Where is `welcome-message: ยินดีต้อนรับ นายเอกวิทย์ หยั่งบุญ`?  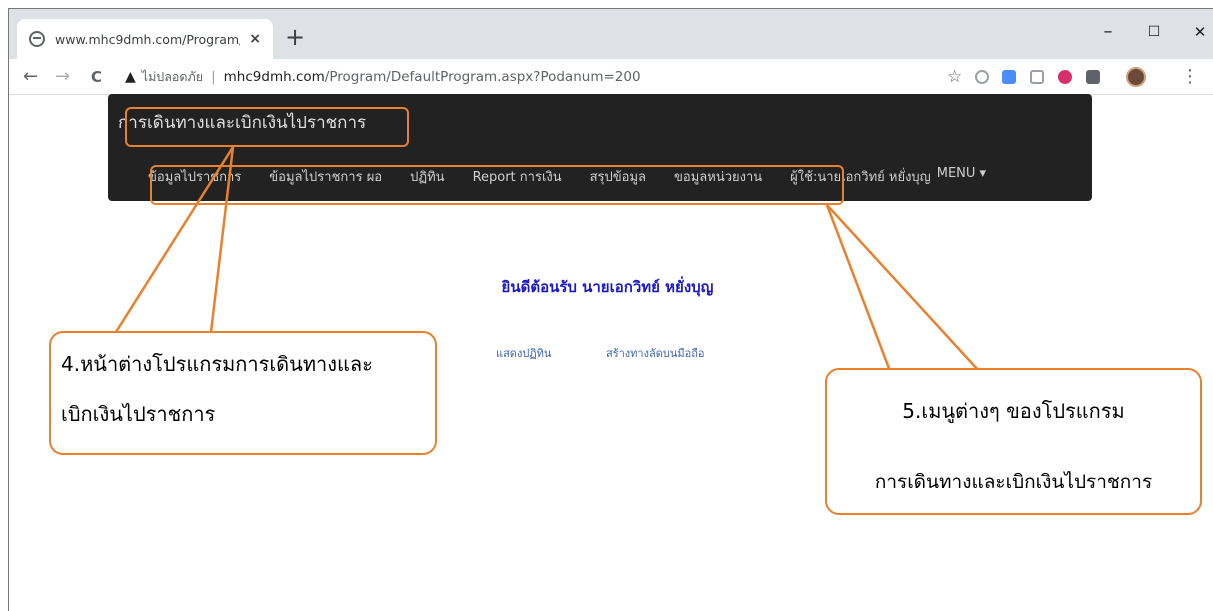 welcome-message: ยินดีต้อนรับ นายเอกวิทย์ หยั่งบุญ is located at coordinates (607, 287).